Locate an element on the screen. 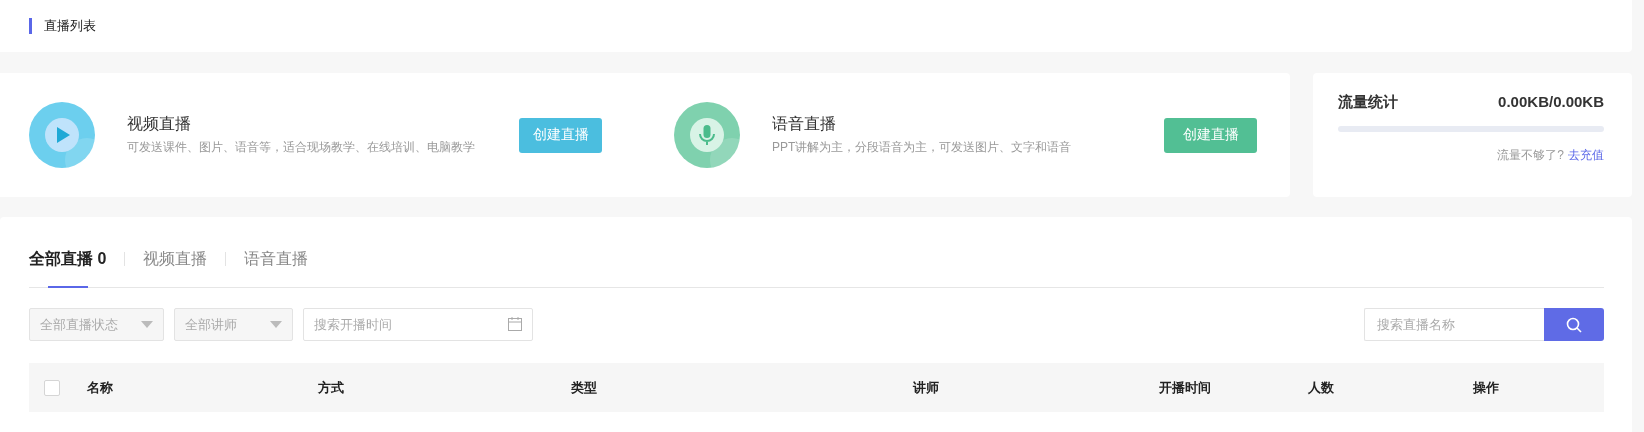  microphone-icon is located at coordinates (707, 135).